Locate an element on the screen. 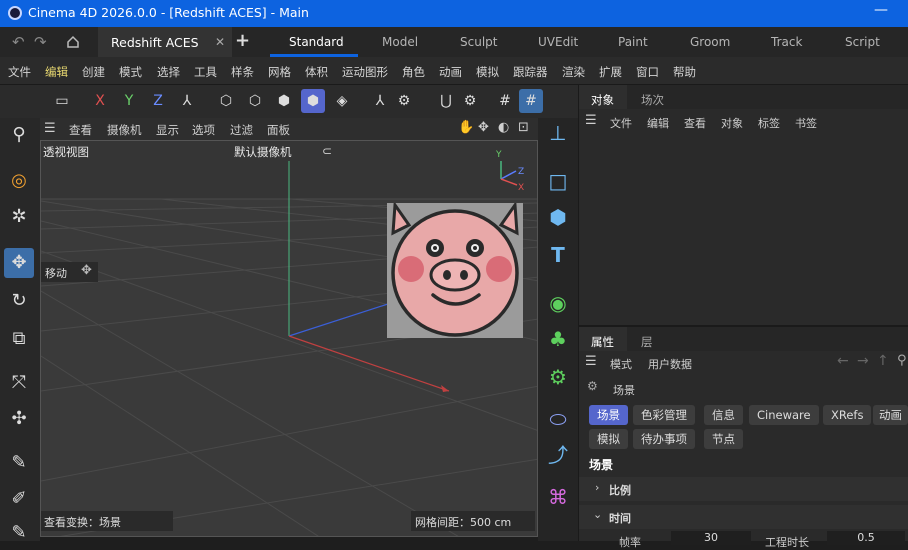 The image size is (908, 550). viewport-solo-icon: ▭ is located at coordinates (62, 101).